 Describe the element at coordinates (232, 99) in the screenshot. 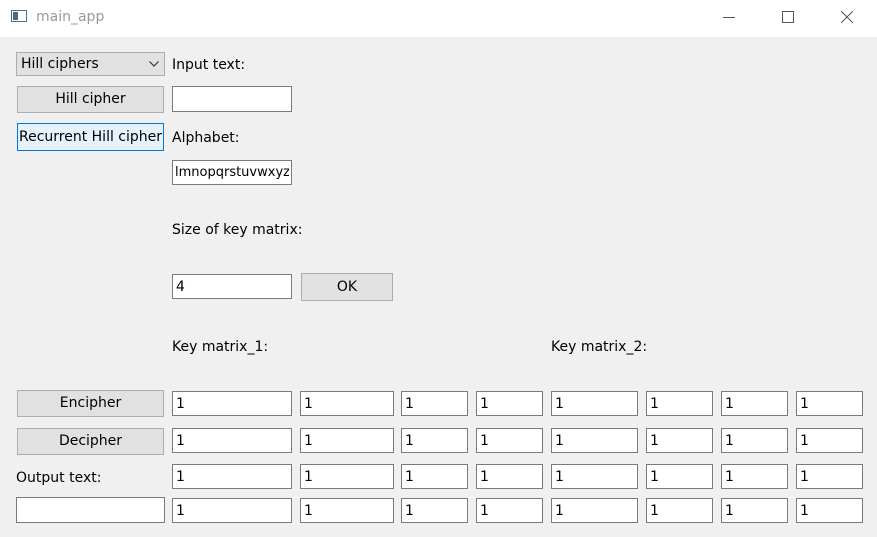

I see `input-text-field` at that location.